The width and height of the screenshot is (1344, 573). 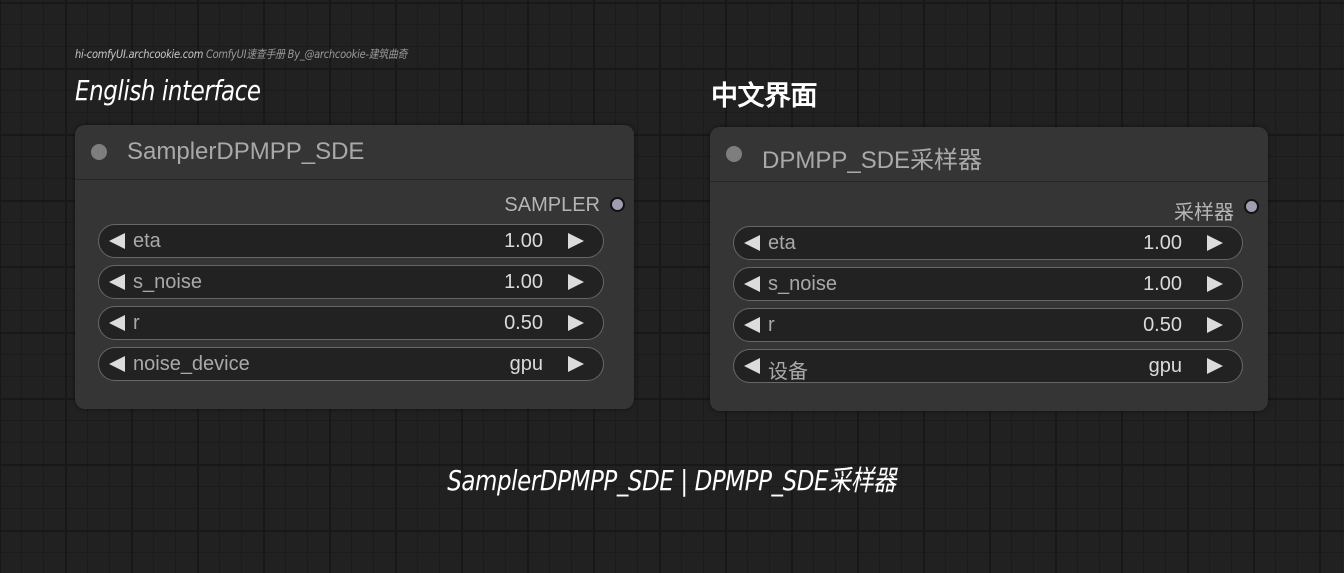 I want to click on widget-label: noise_device, so click(x=191, y=364).